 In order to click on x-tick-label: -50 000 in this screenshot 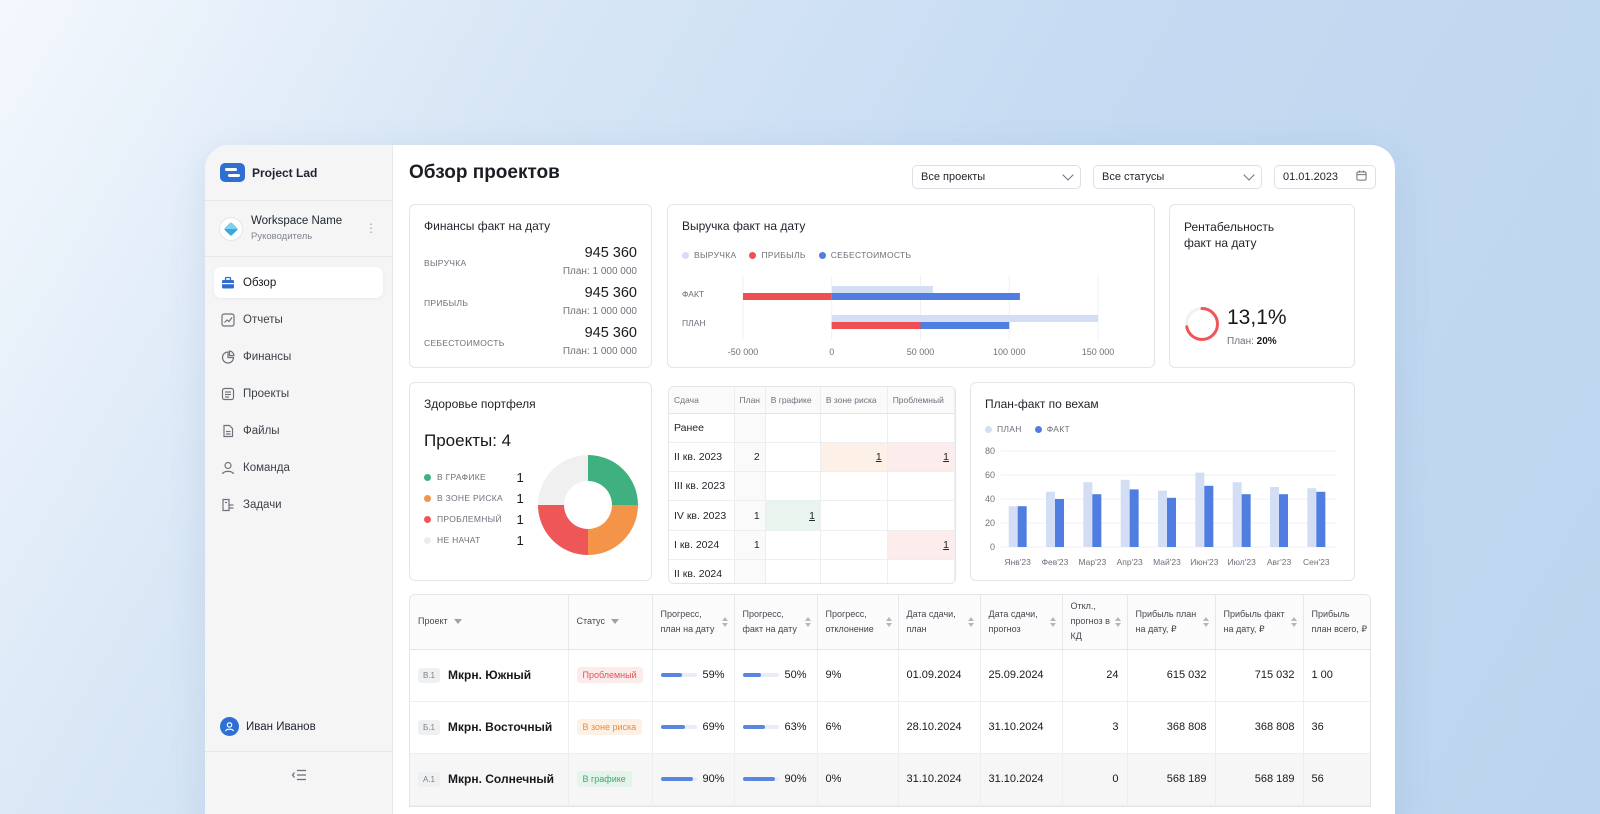, I will do `click(743, 352)`.